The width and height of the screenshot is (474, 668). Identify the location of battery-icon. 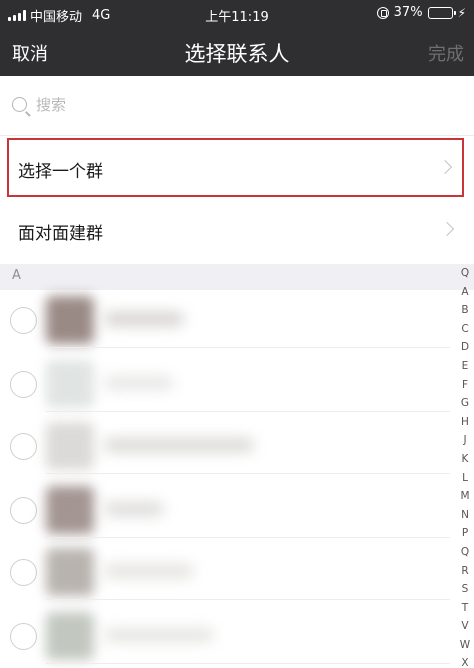
(441, 12).